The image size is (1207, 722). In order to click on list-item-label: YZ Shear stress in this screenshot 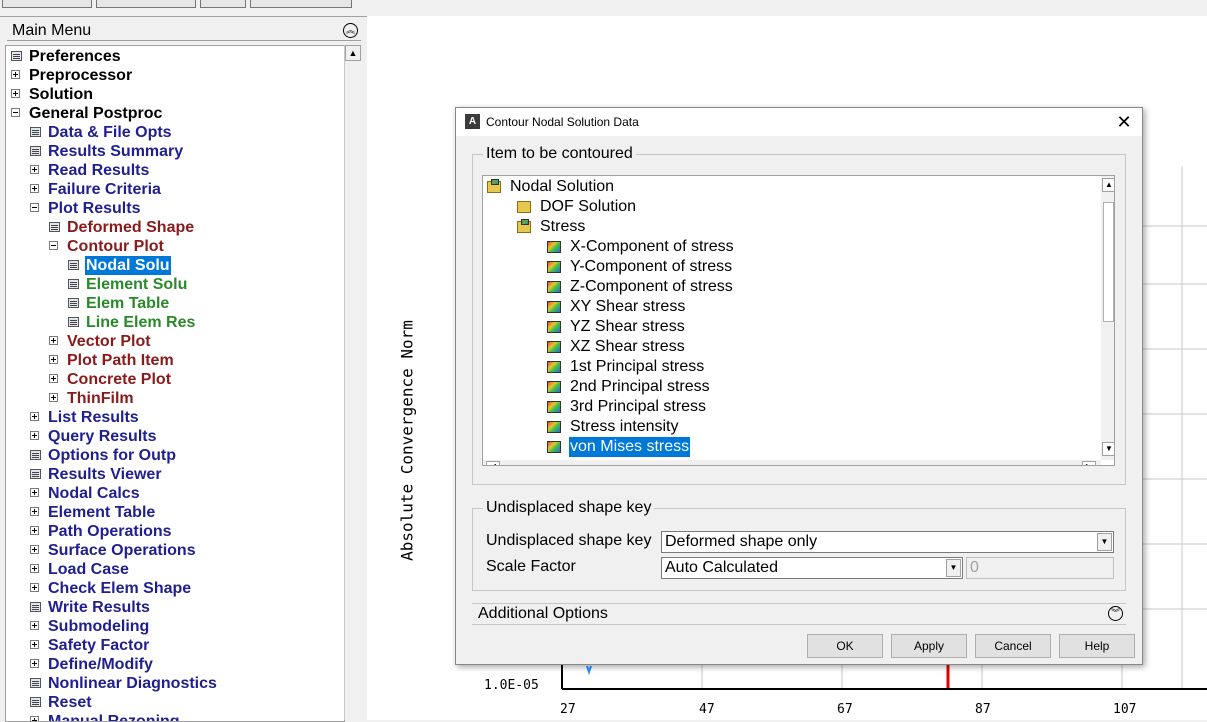, I will do `click(627, 326)`.